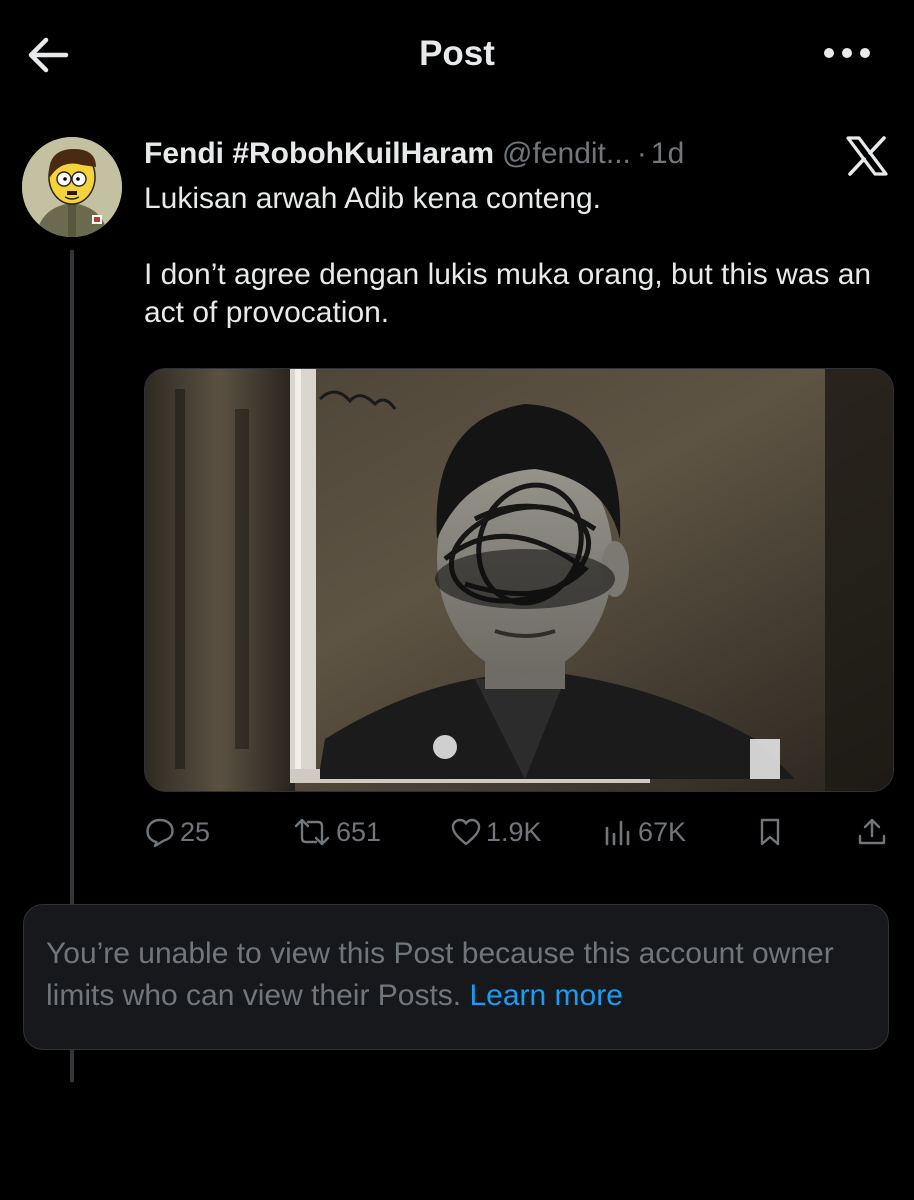  What do you see at coordinates (466, 832) in the screenshot?
I see `like-icon` at bounding box center [466, 832].